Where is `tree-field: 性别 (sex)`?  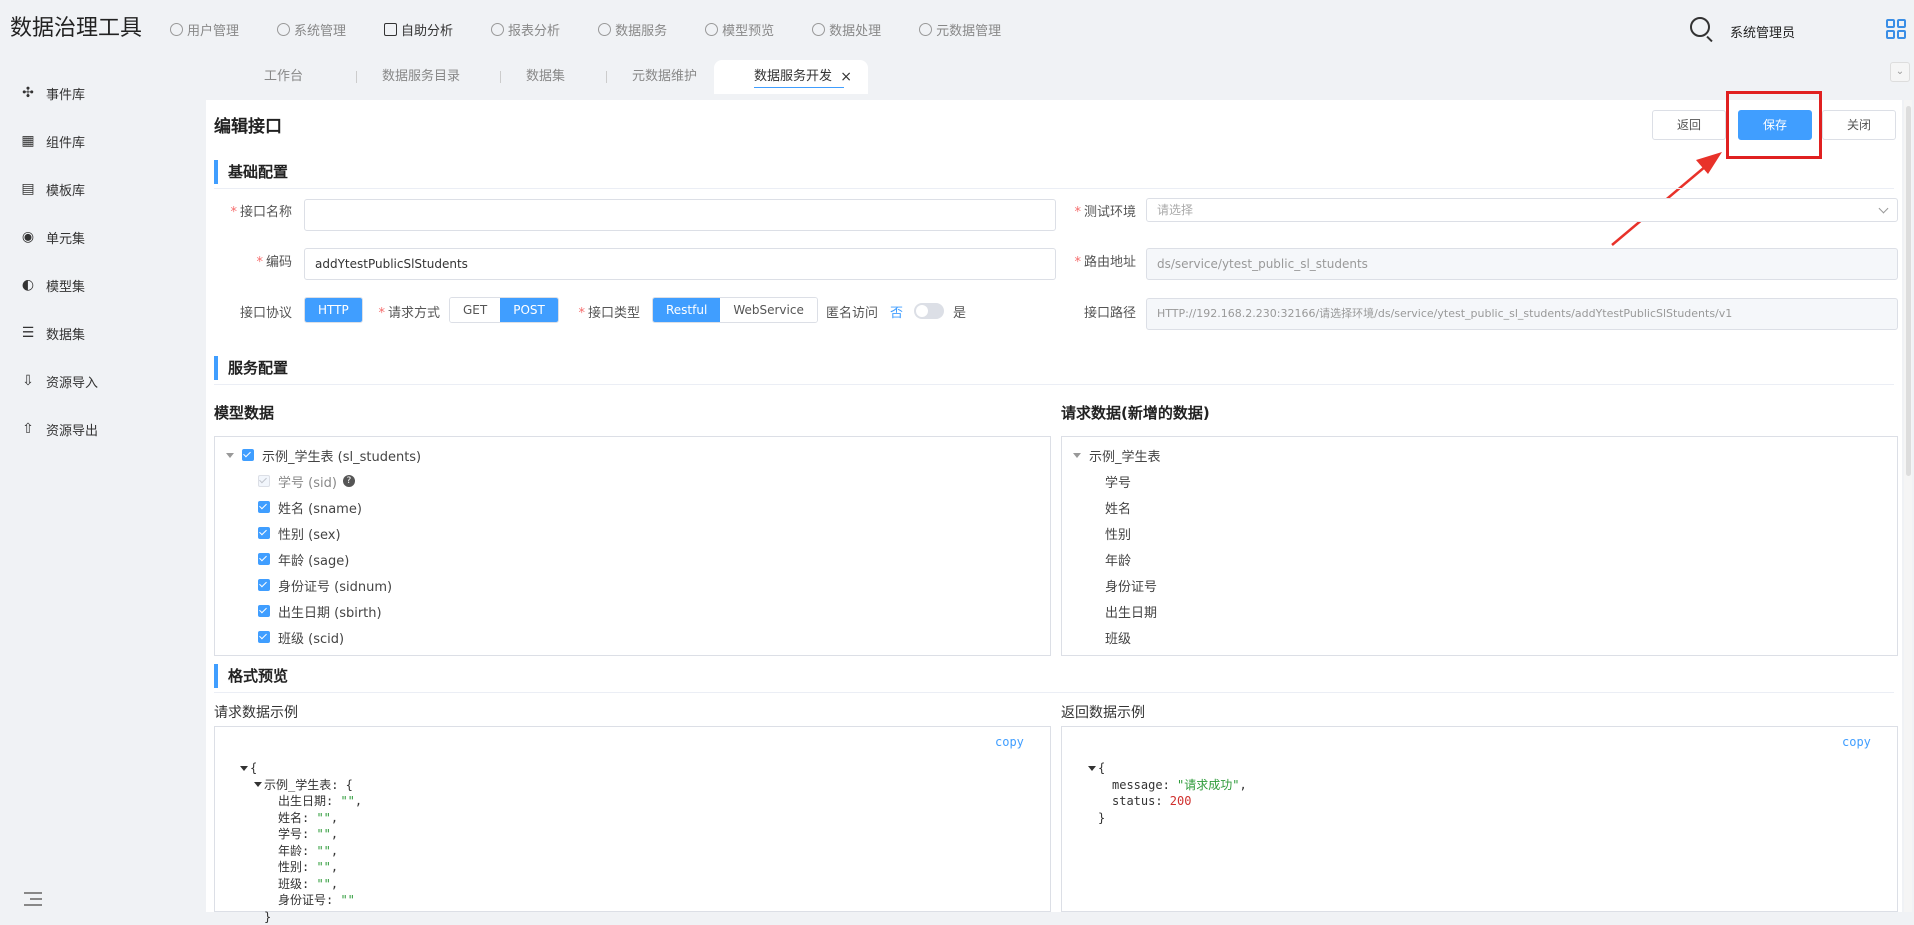 tree-field: 性别 (sex) is located at coordinates (299, 533).